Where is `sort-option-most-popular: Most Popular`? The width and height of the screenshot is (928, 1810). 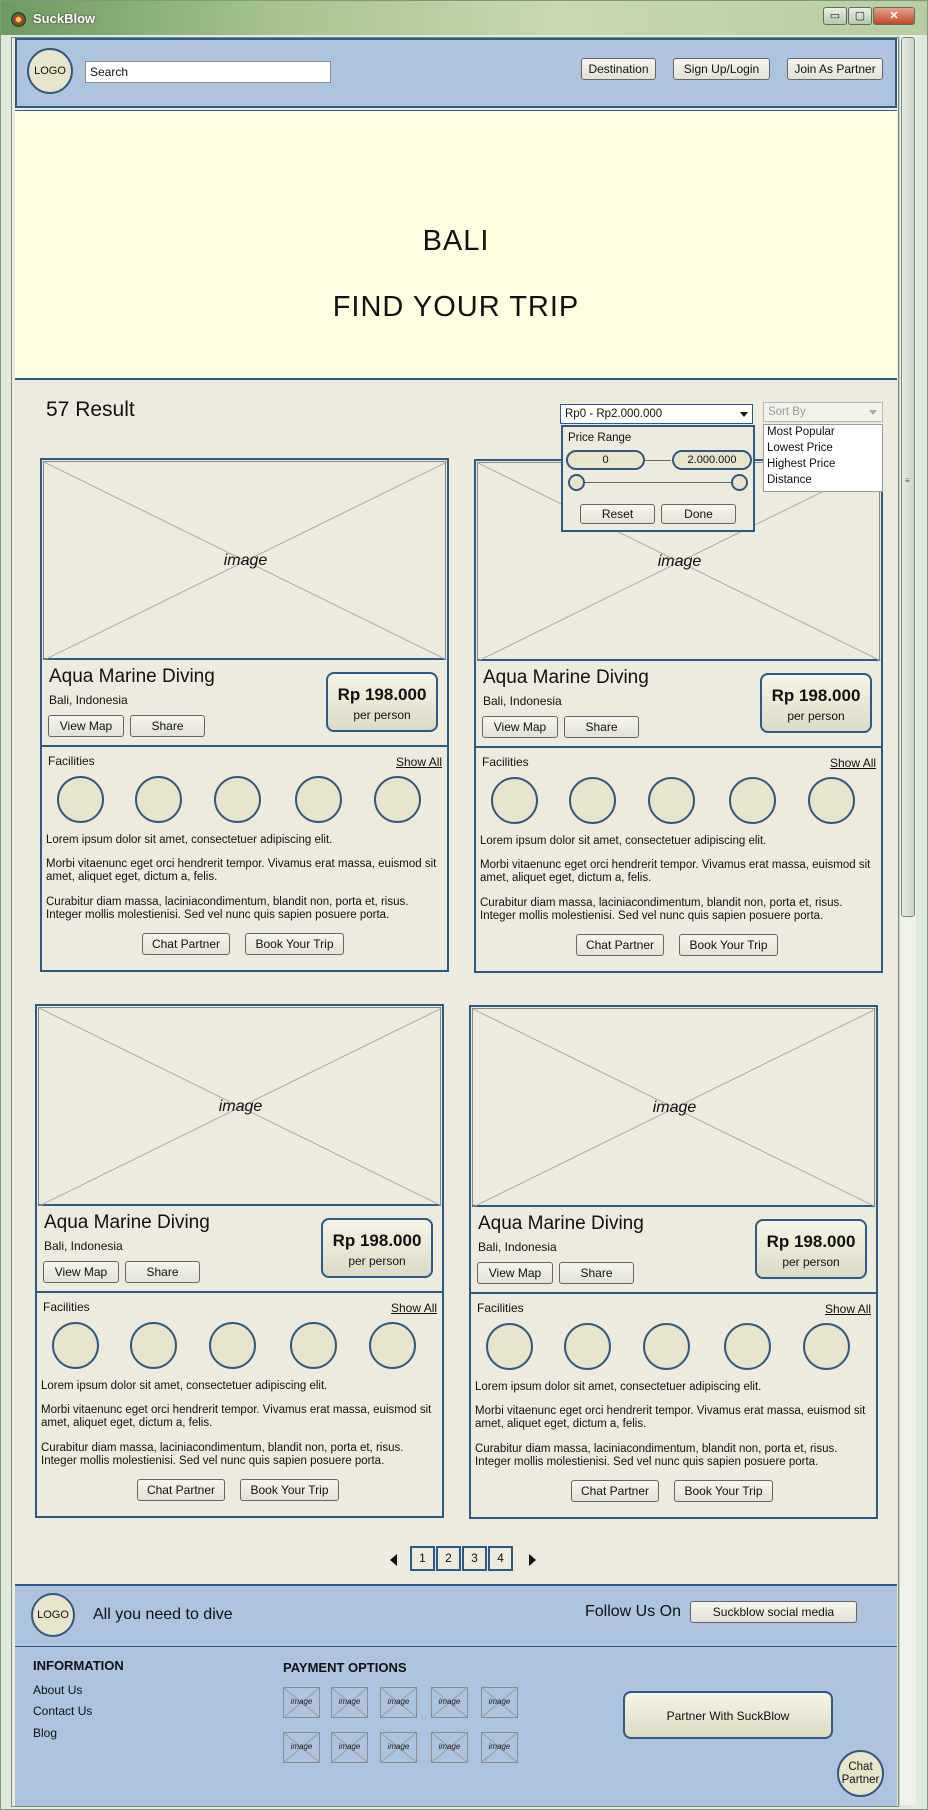
sort-option-most-popular: Most Popular is located at coordinates (823, 433).